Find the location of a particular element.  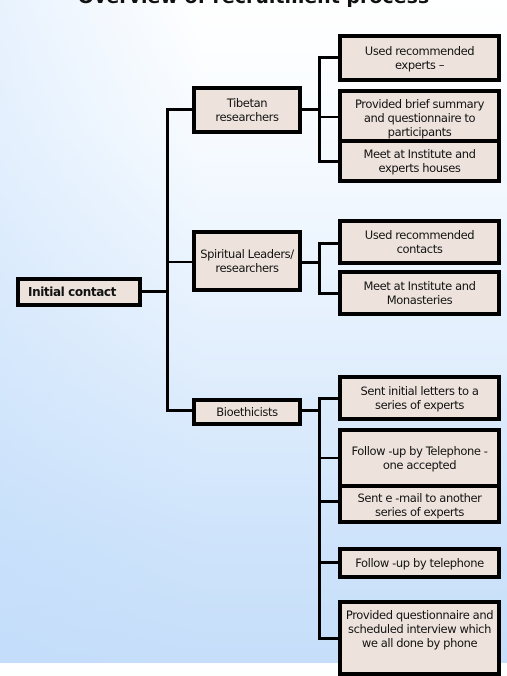

connector-bio-trunk is located at coordinates (319, 518).